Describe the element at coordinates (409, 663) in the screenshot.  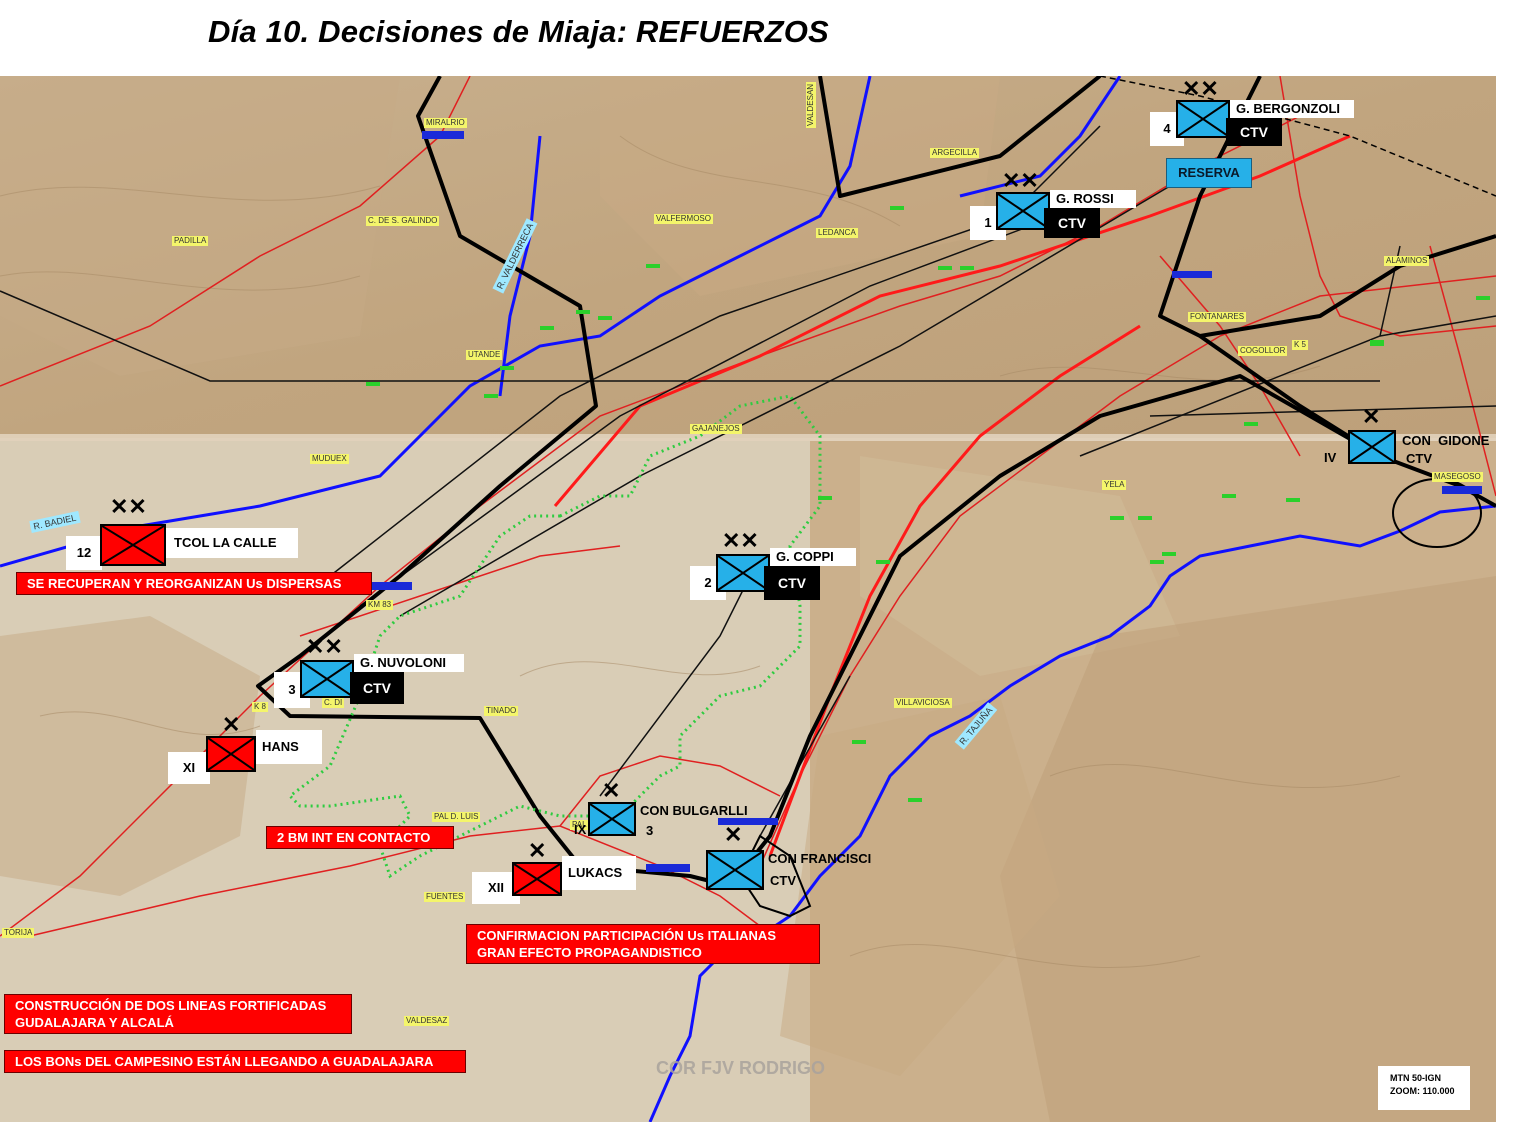
I see `unit-name-nuvoloni: G. NUVOLONI` at that location.